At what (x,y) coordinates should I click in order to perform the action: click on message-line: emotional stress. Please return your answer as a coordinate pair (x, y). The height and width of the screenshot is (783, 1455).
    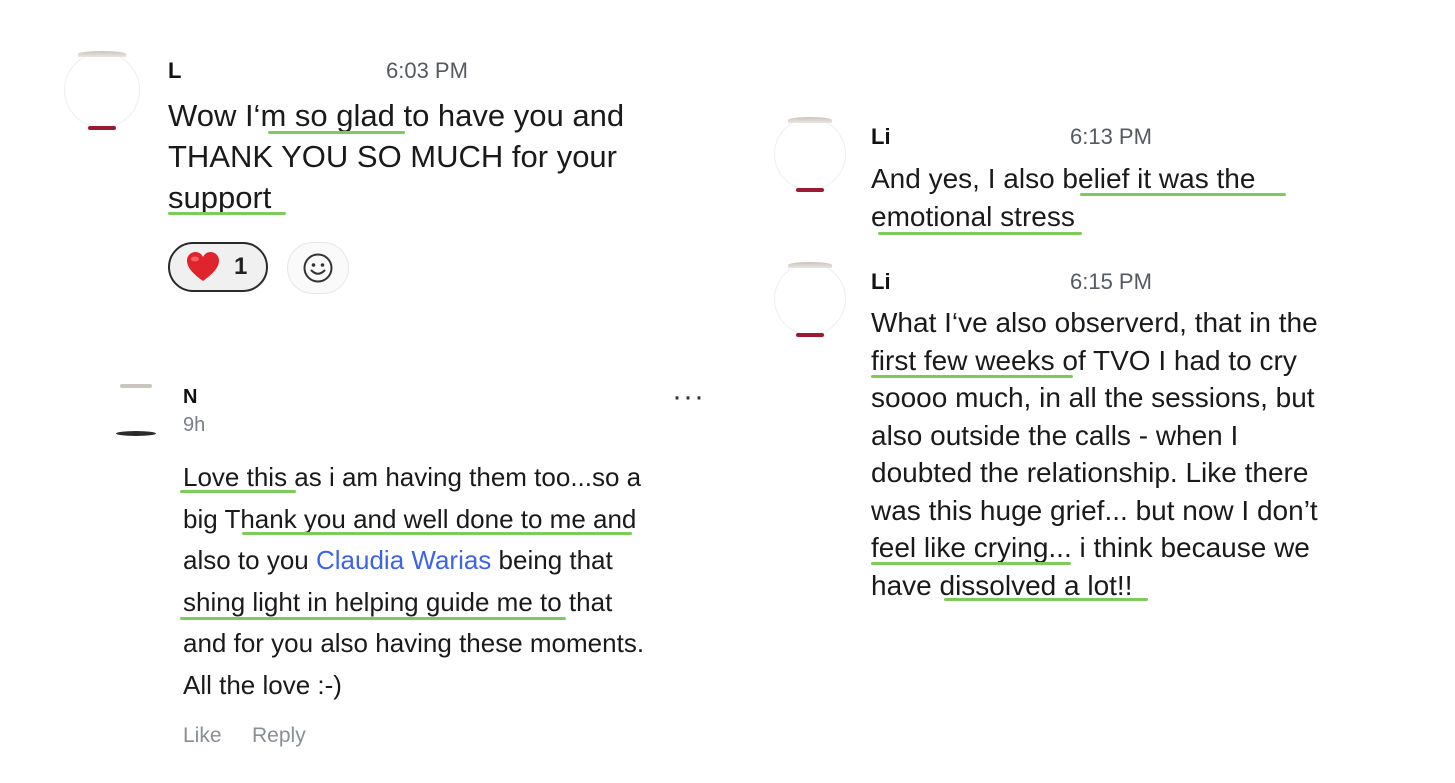
    Looking at the image, I should click on (973, 216).